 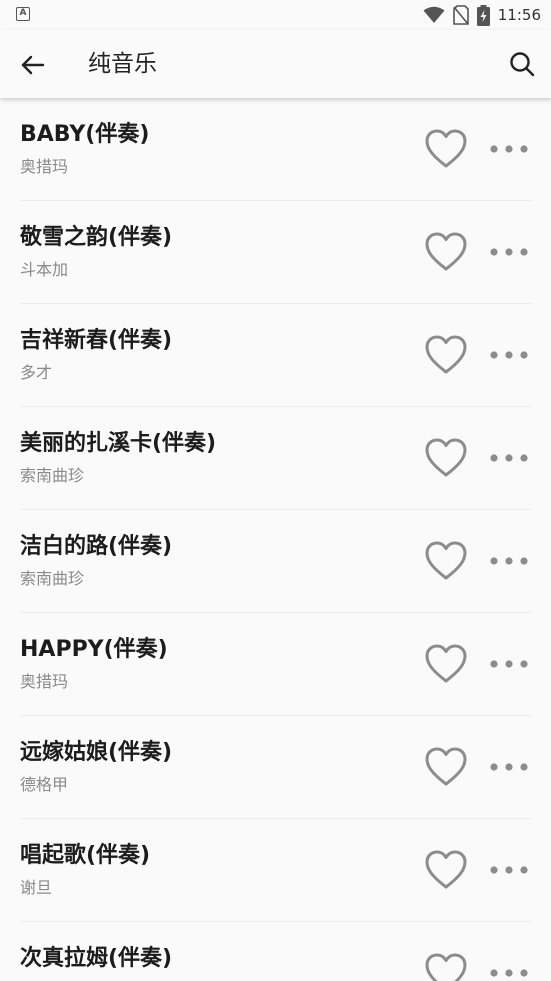 I want to click on search-icon, so click(x=522, y=64).